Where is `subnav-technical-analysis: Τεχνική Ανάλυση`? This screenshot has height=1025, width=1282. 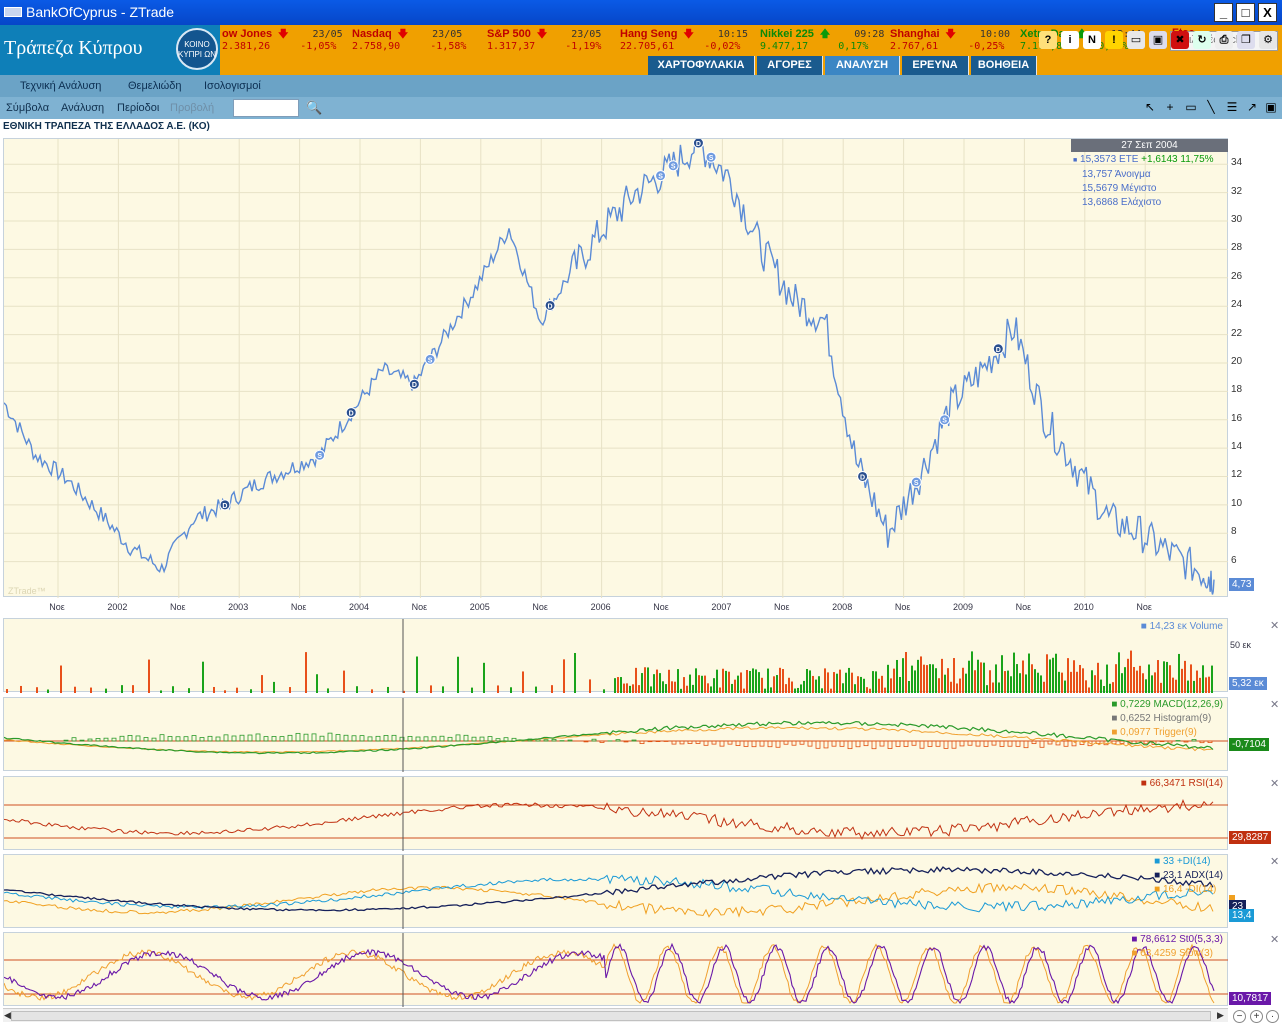
subnav-technical-analysis: Τεχνική Ανάλυση is located at coordinates (60, 86).